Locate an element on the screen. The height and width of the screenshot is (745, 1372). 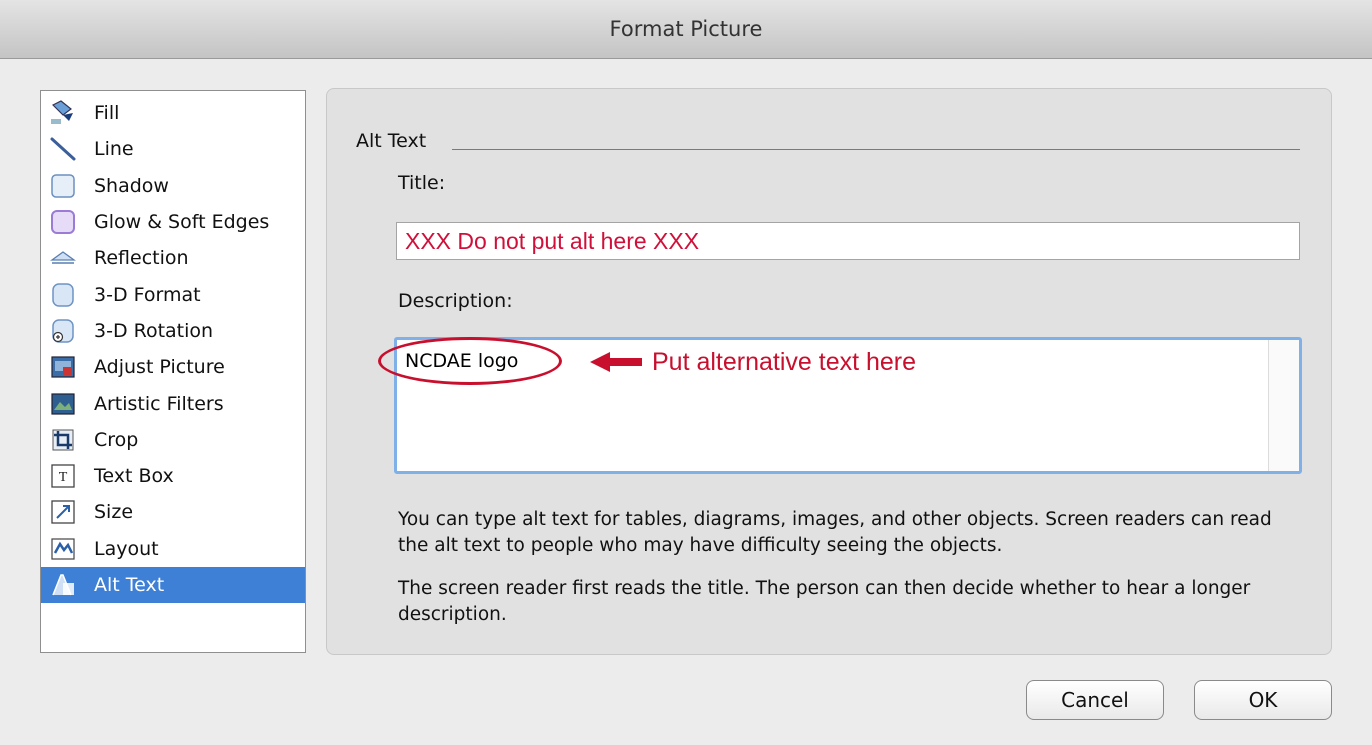
sidebar-item-text-box: T Text Box is located at coordinates (173, 476).